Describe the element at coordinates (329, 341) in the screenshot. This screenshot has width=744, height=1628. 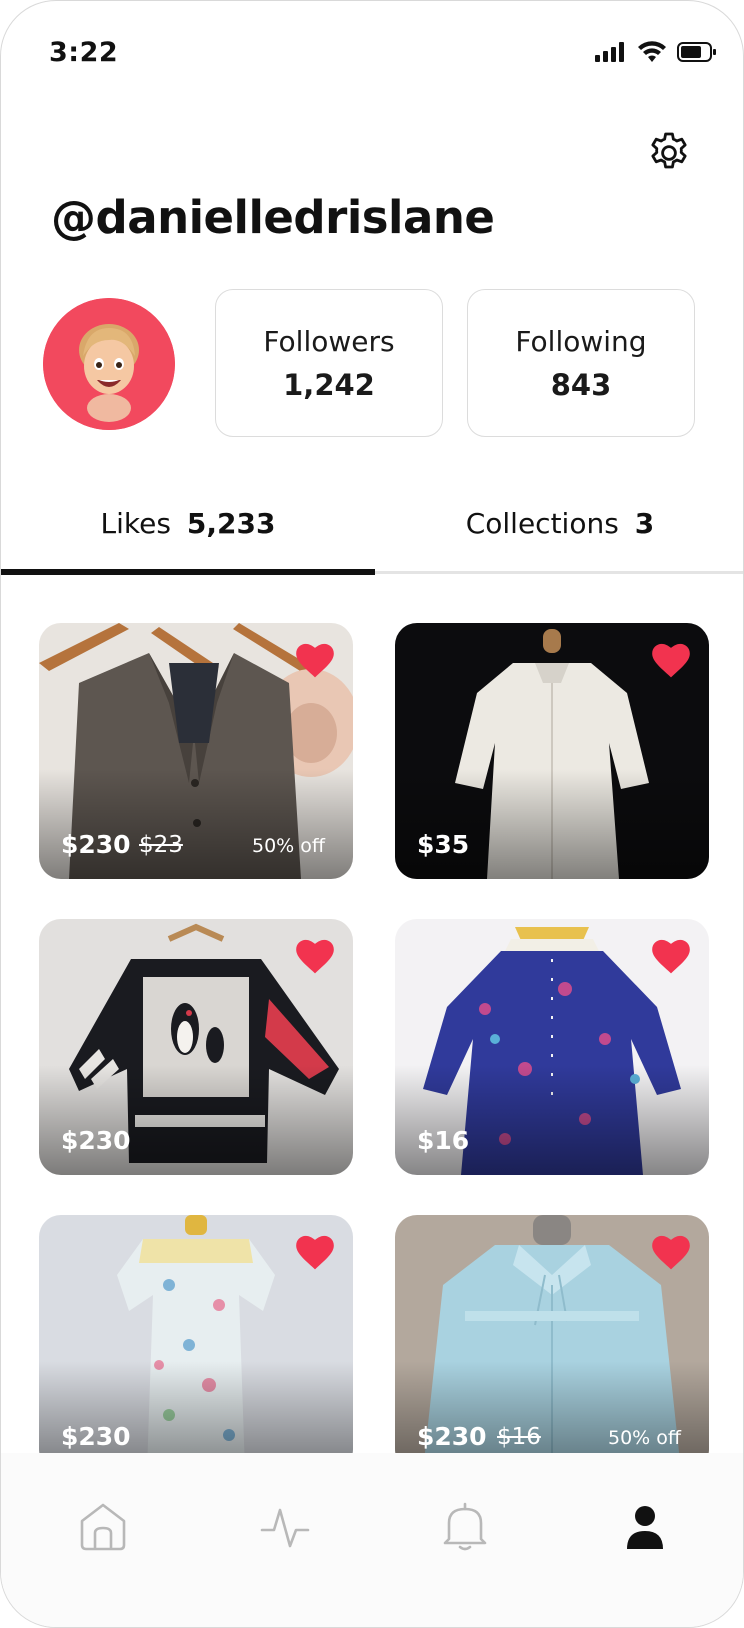
I see `followers-label: Followers` at that location.